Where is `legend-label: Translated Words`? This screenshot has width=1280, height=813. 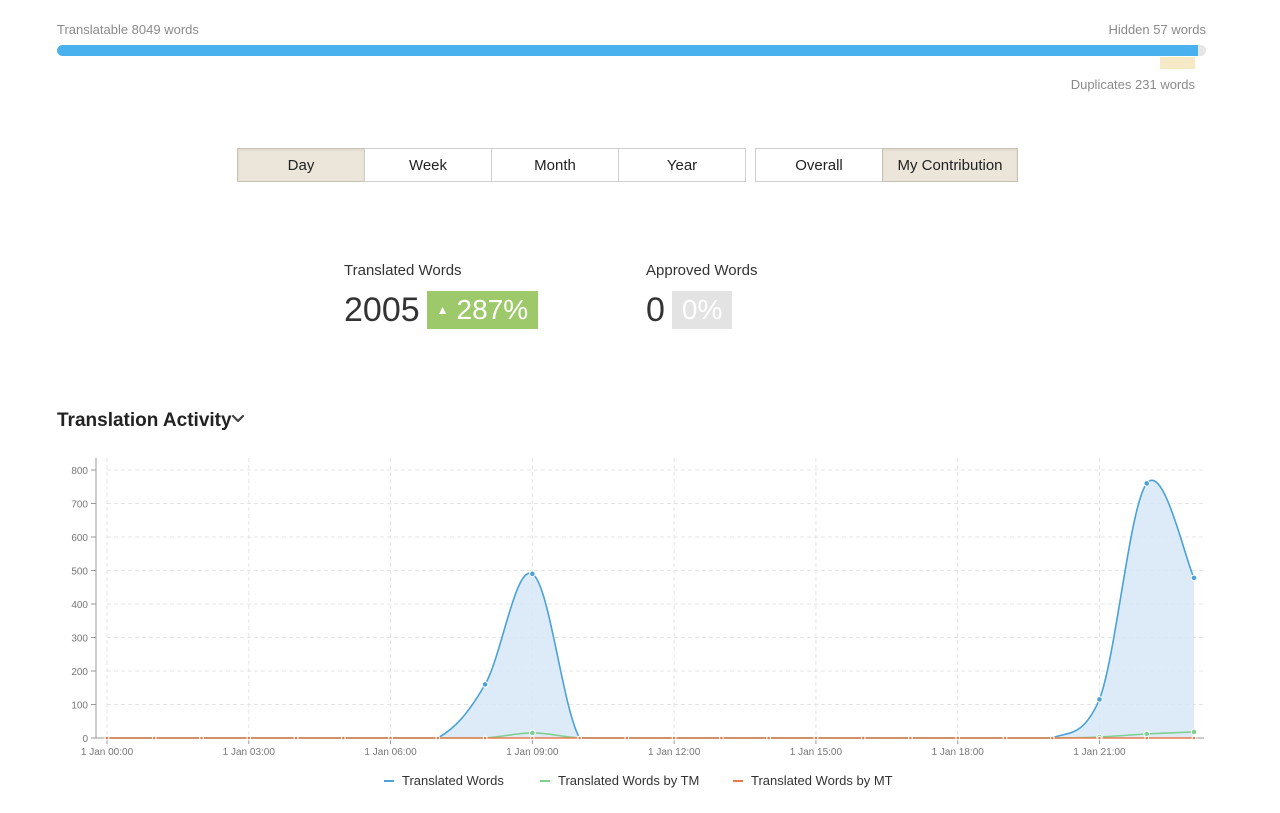 legend-label: Translated Words is located at coordinates (453, 780).